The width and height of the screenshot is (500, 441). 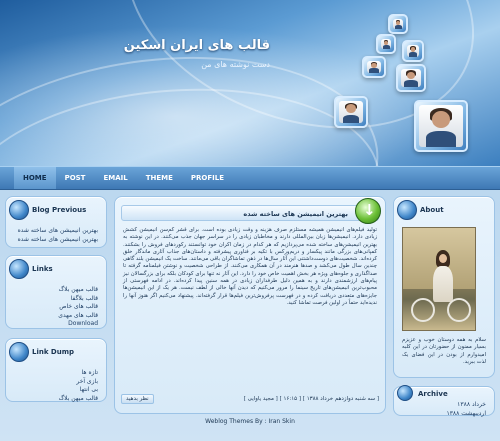 I want to click on download-arrow-icon, so click(x=368, y=211).